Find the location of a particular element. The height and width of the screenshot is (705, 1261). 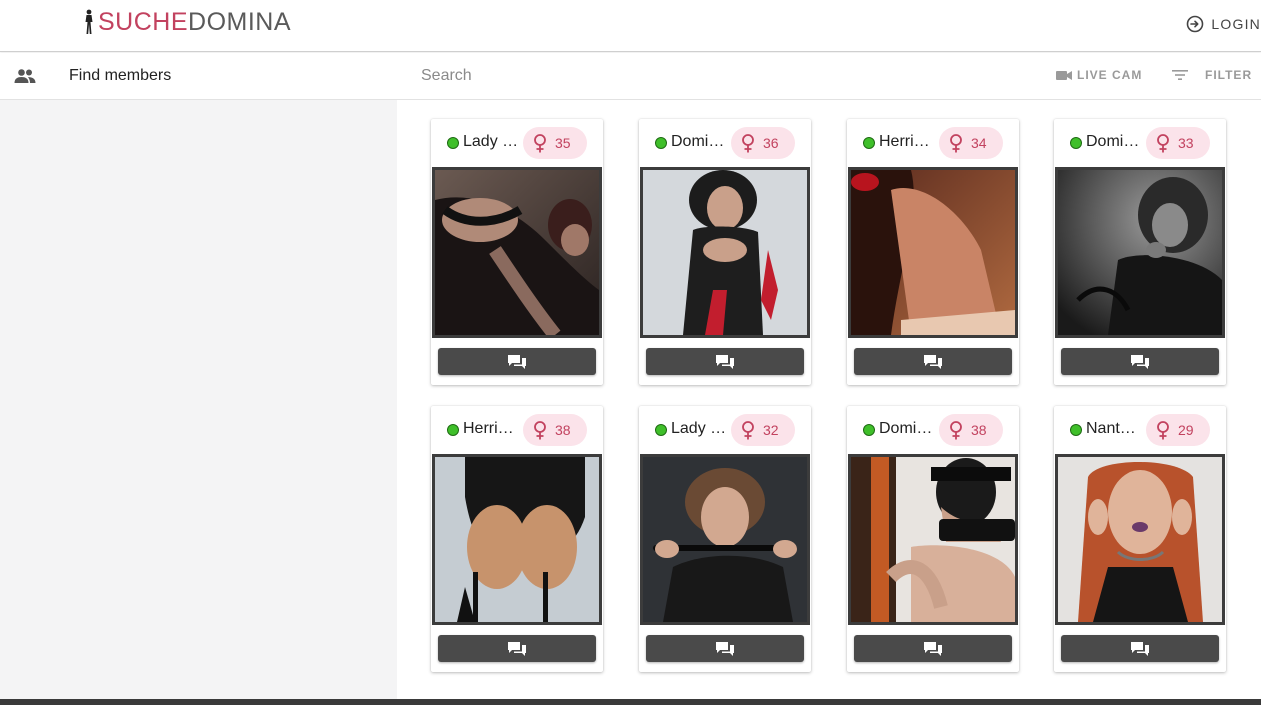

member-age: 32 is located at coordinates (771, 430).